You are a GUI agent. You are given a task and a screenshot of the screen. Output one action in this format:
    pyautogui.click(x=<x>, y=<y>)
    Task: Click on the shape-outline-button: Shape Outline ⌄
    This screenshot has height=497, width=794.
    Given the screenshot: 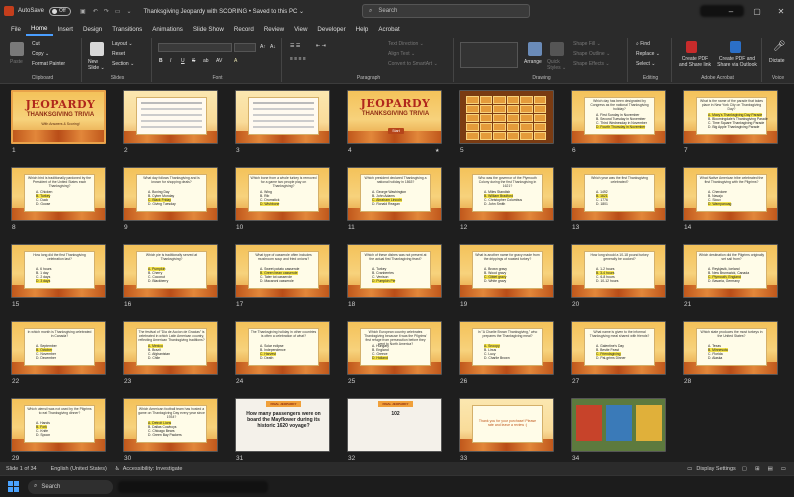 What is the action you would take?
    pyautogui.click(x=591, y=54)
    